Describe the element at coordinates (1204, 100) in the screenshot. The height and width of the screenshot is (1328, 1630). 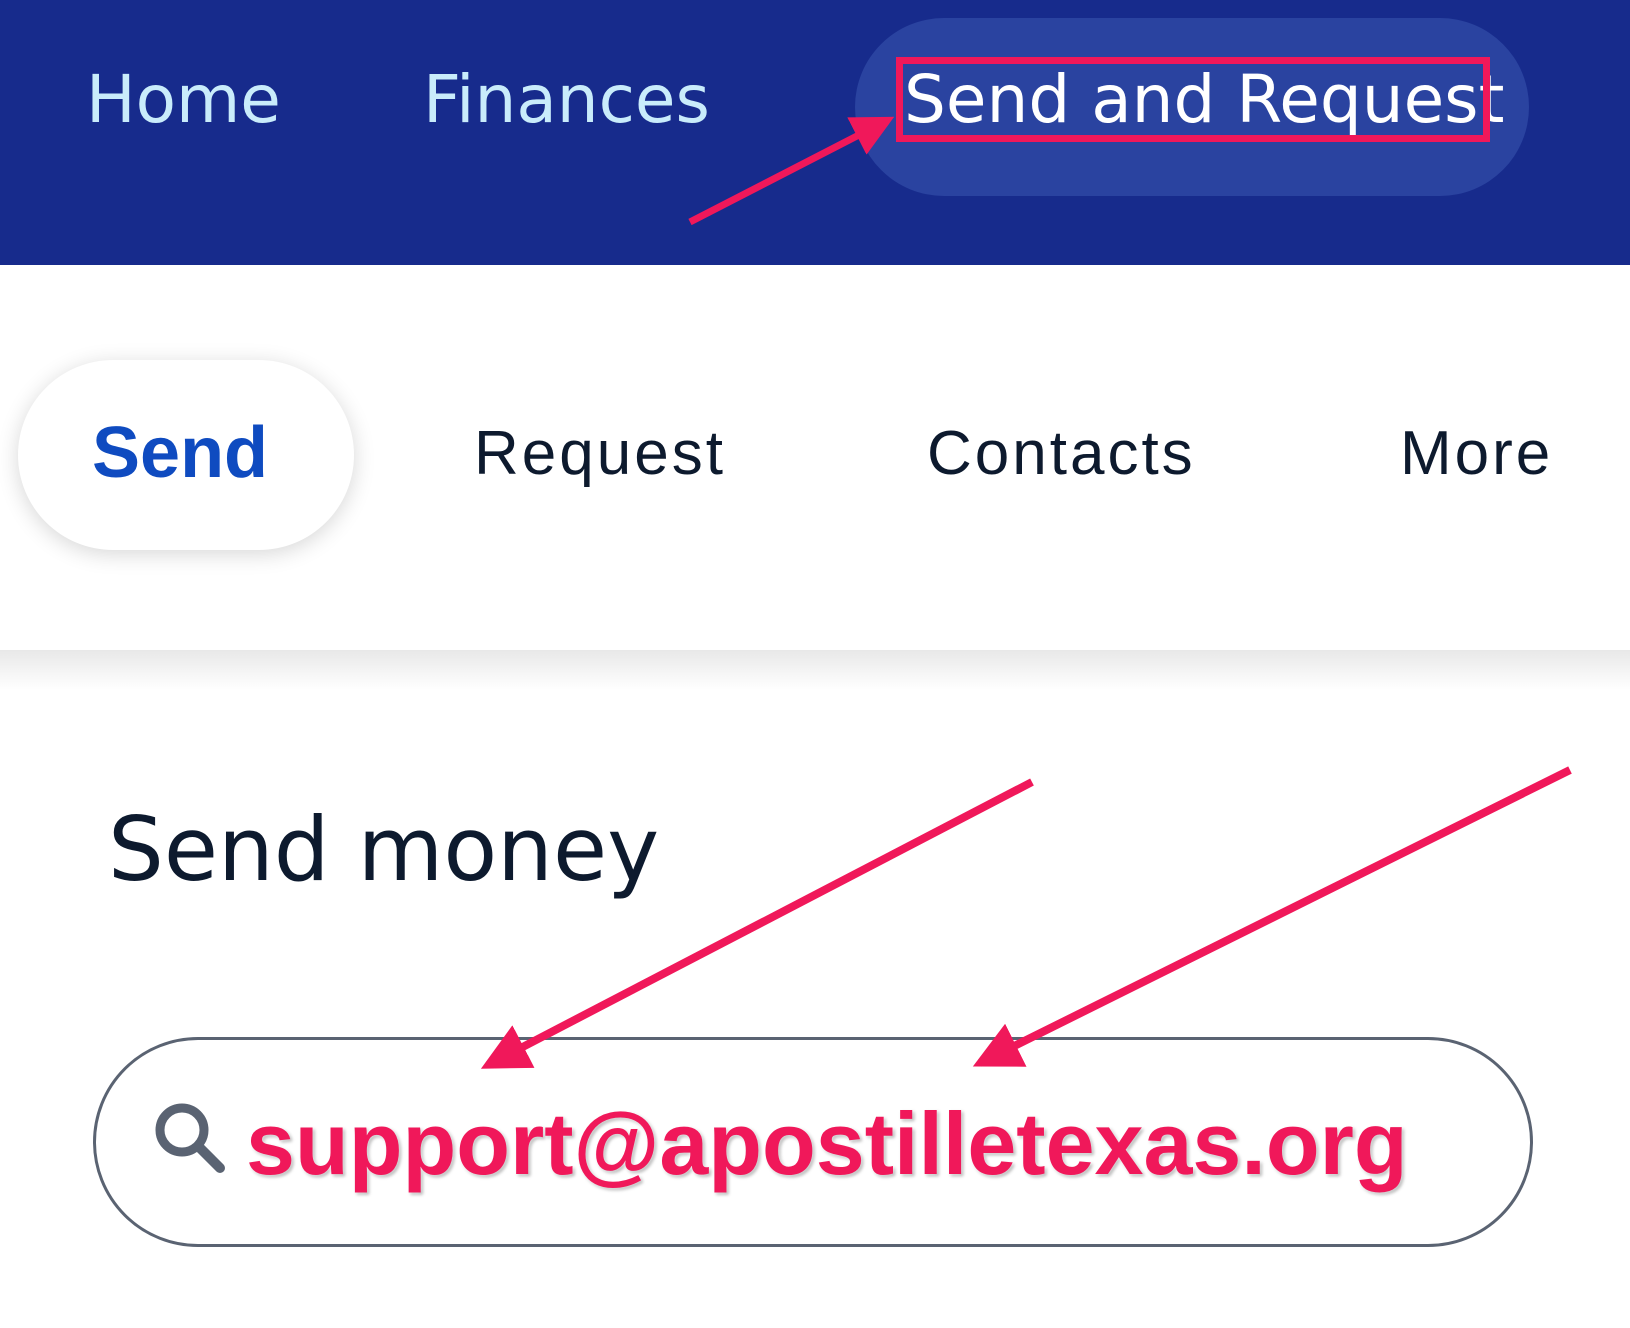
I see `top-nav-send-and-request: Send and Request` at that location.